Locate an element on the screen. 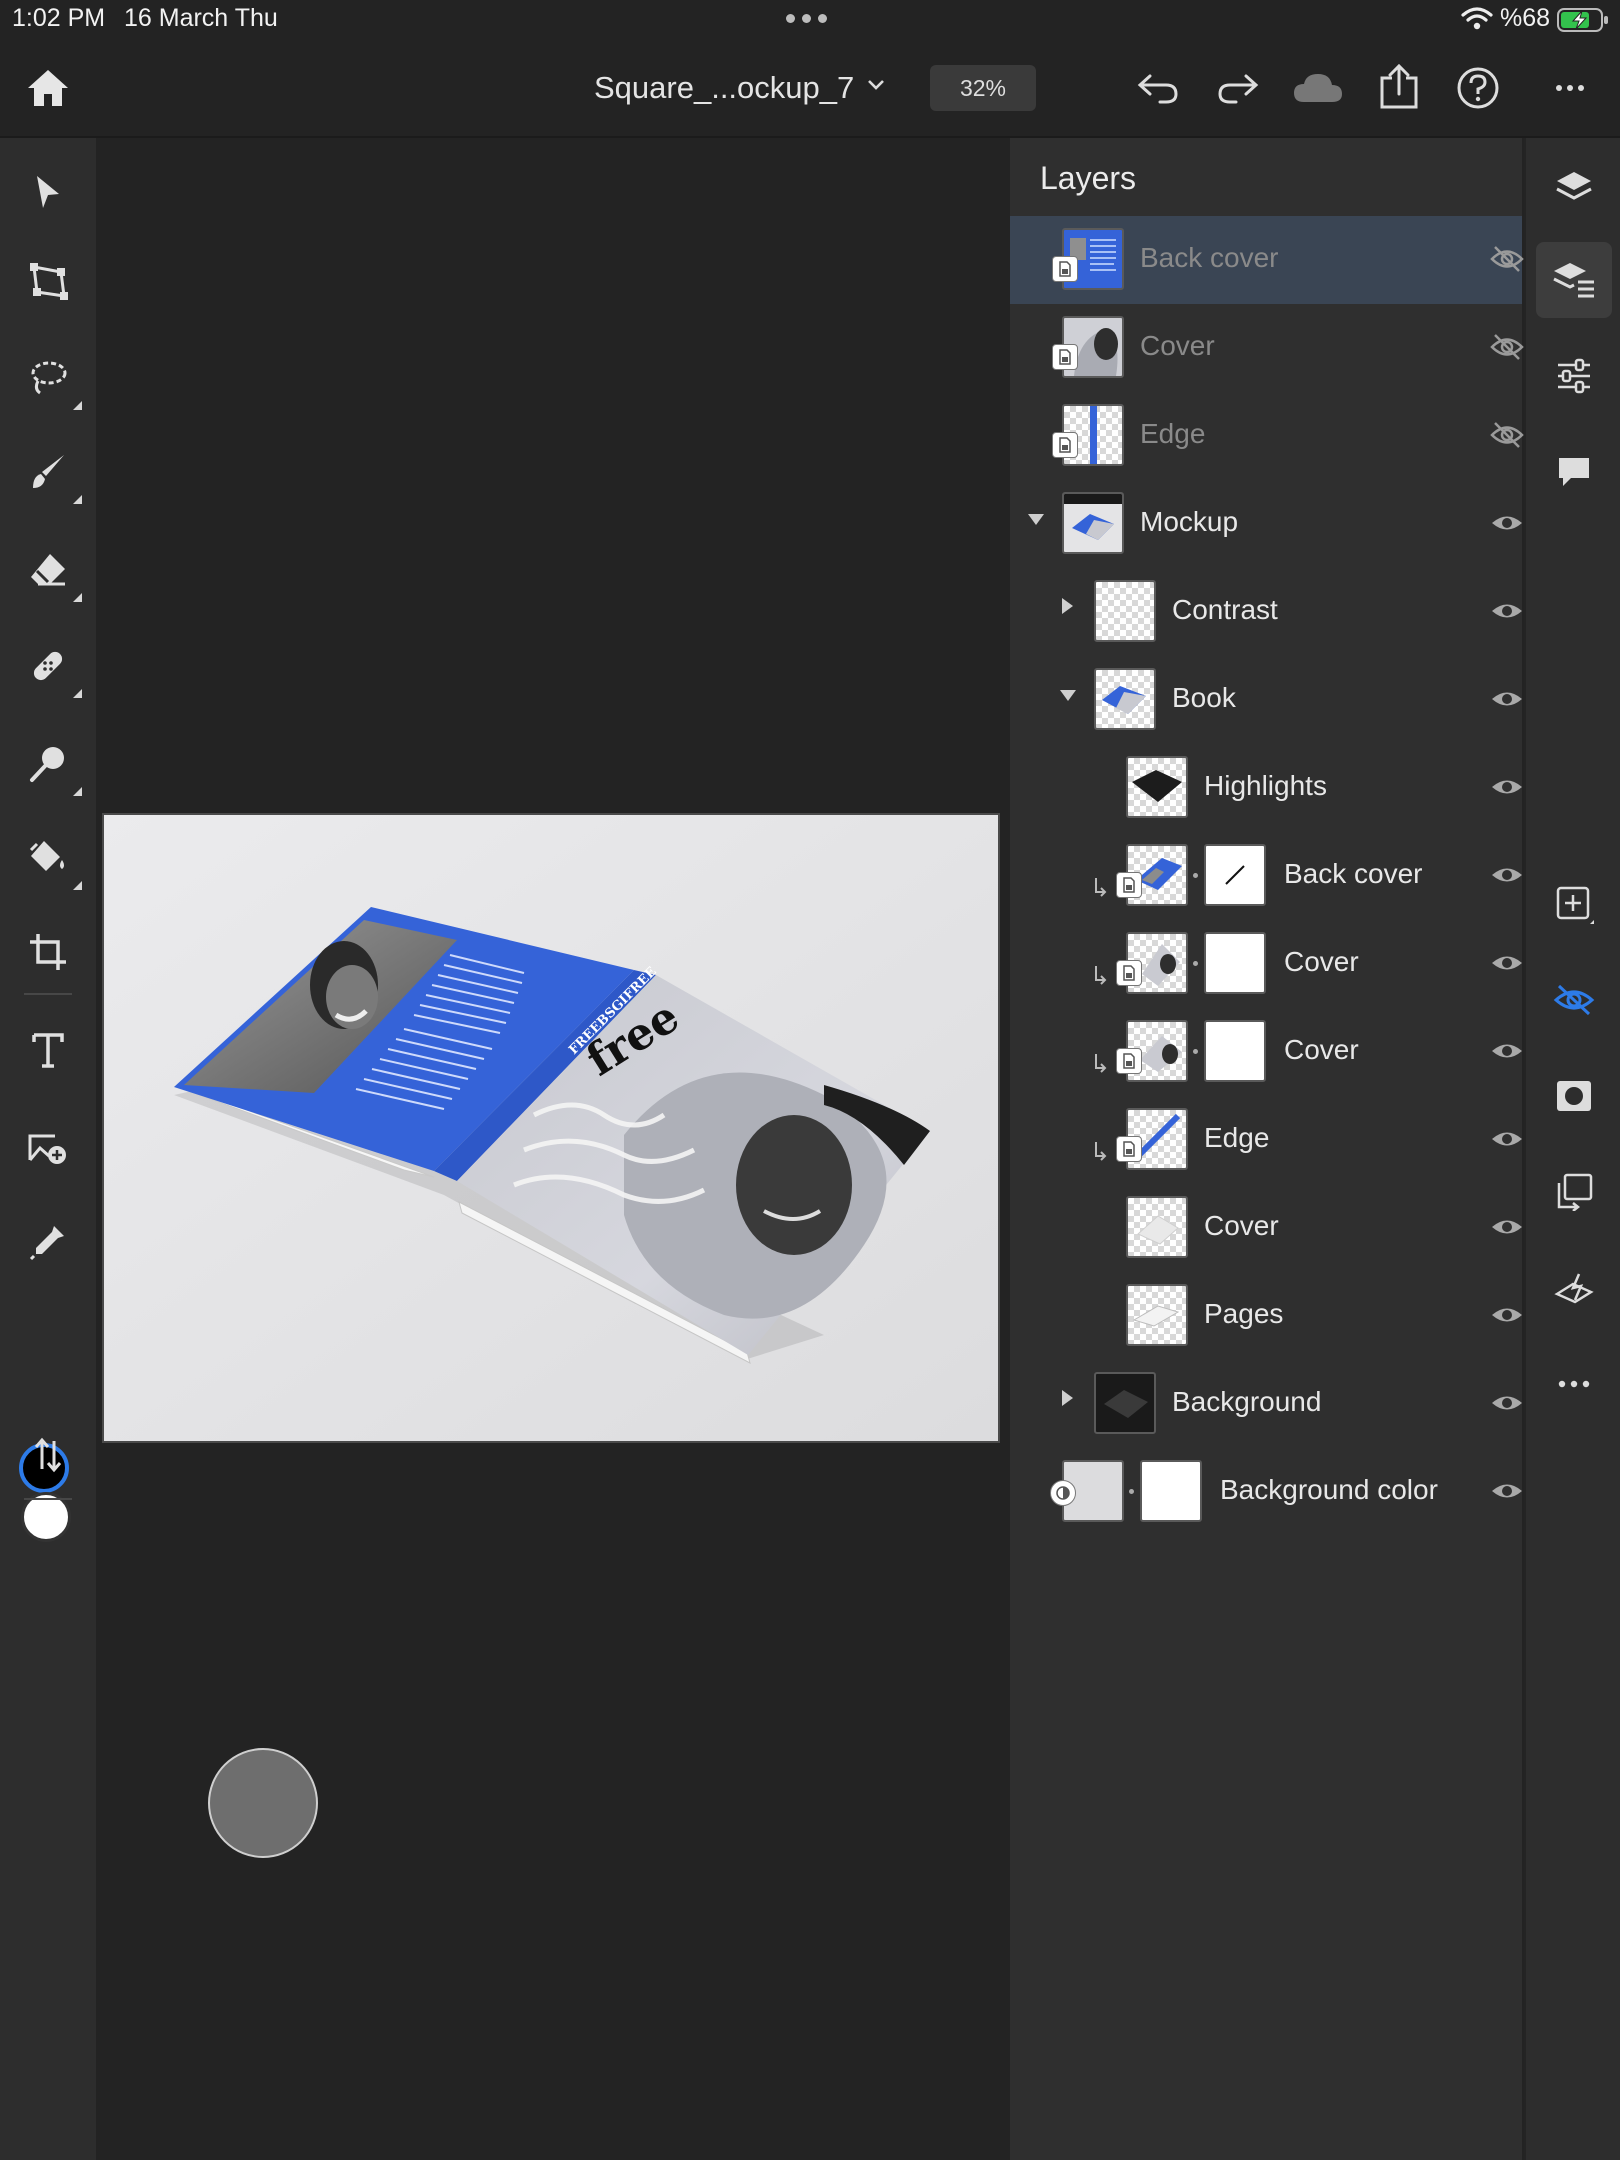 The height and width of the screenshot is (2160, 1620). paint-bucket-icon is located at coordinates (51, 860).